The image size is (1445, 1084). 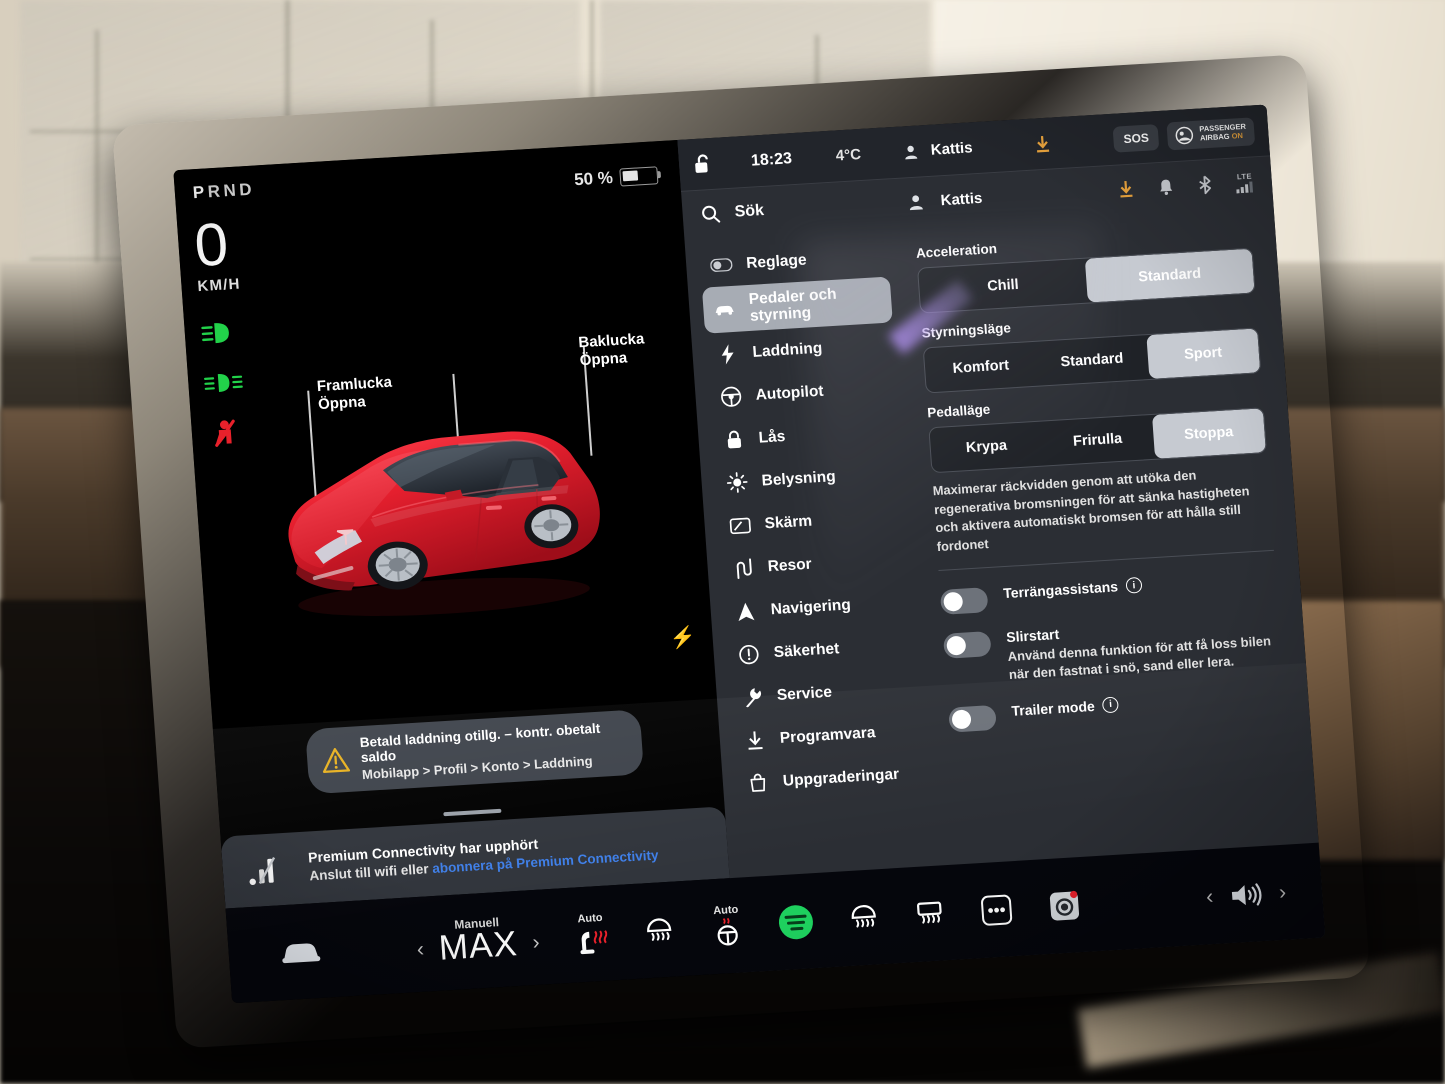 What do you see at coordinates (972, 718) in the screenshot?
I see `trailer-mode-toggle` at bounding box center [972, 718].